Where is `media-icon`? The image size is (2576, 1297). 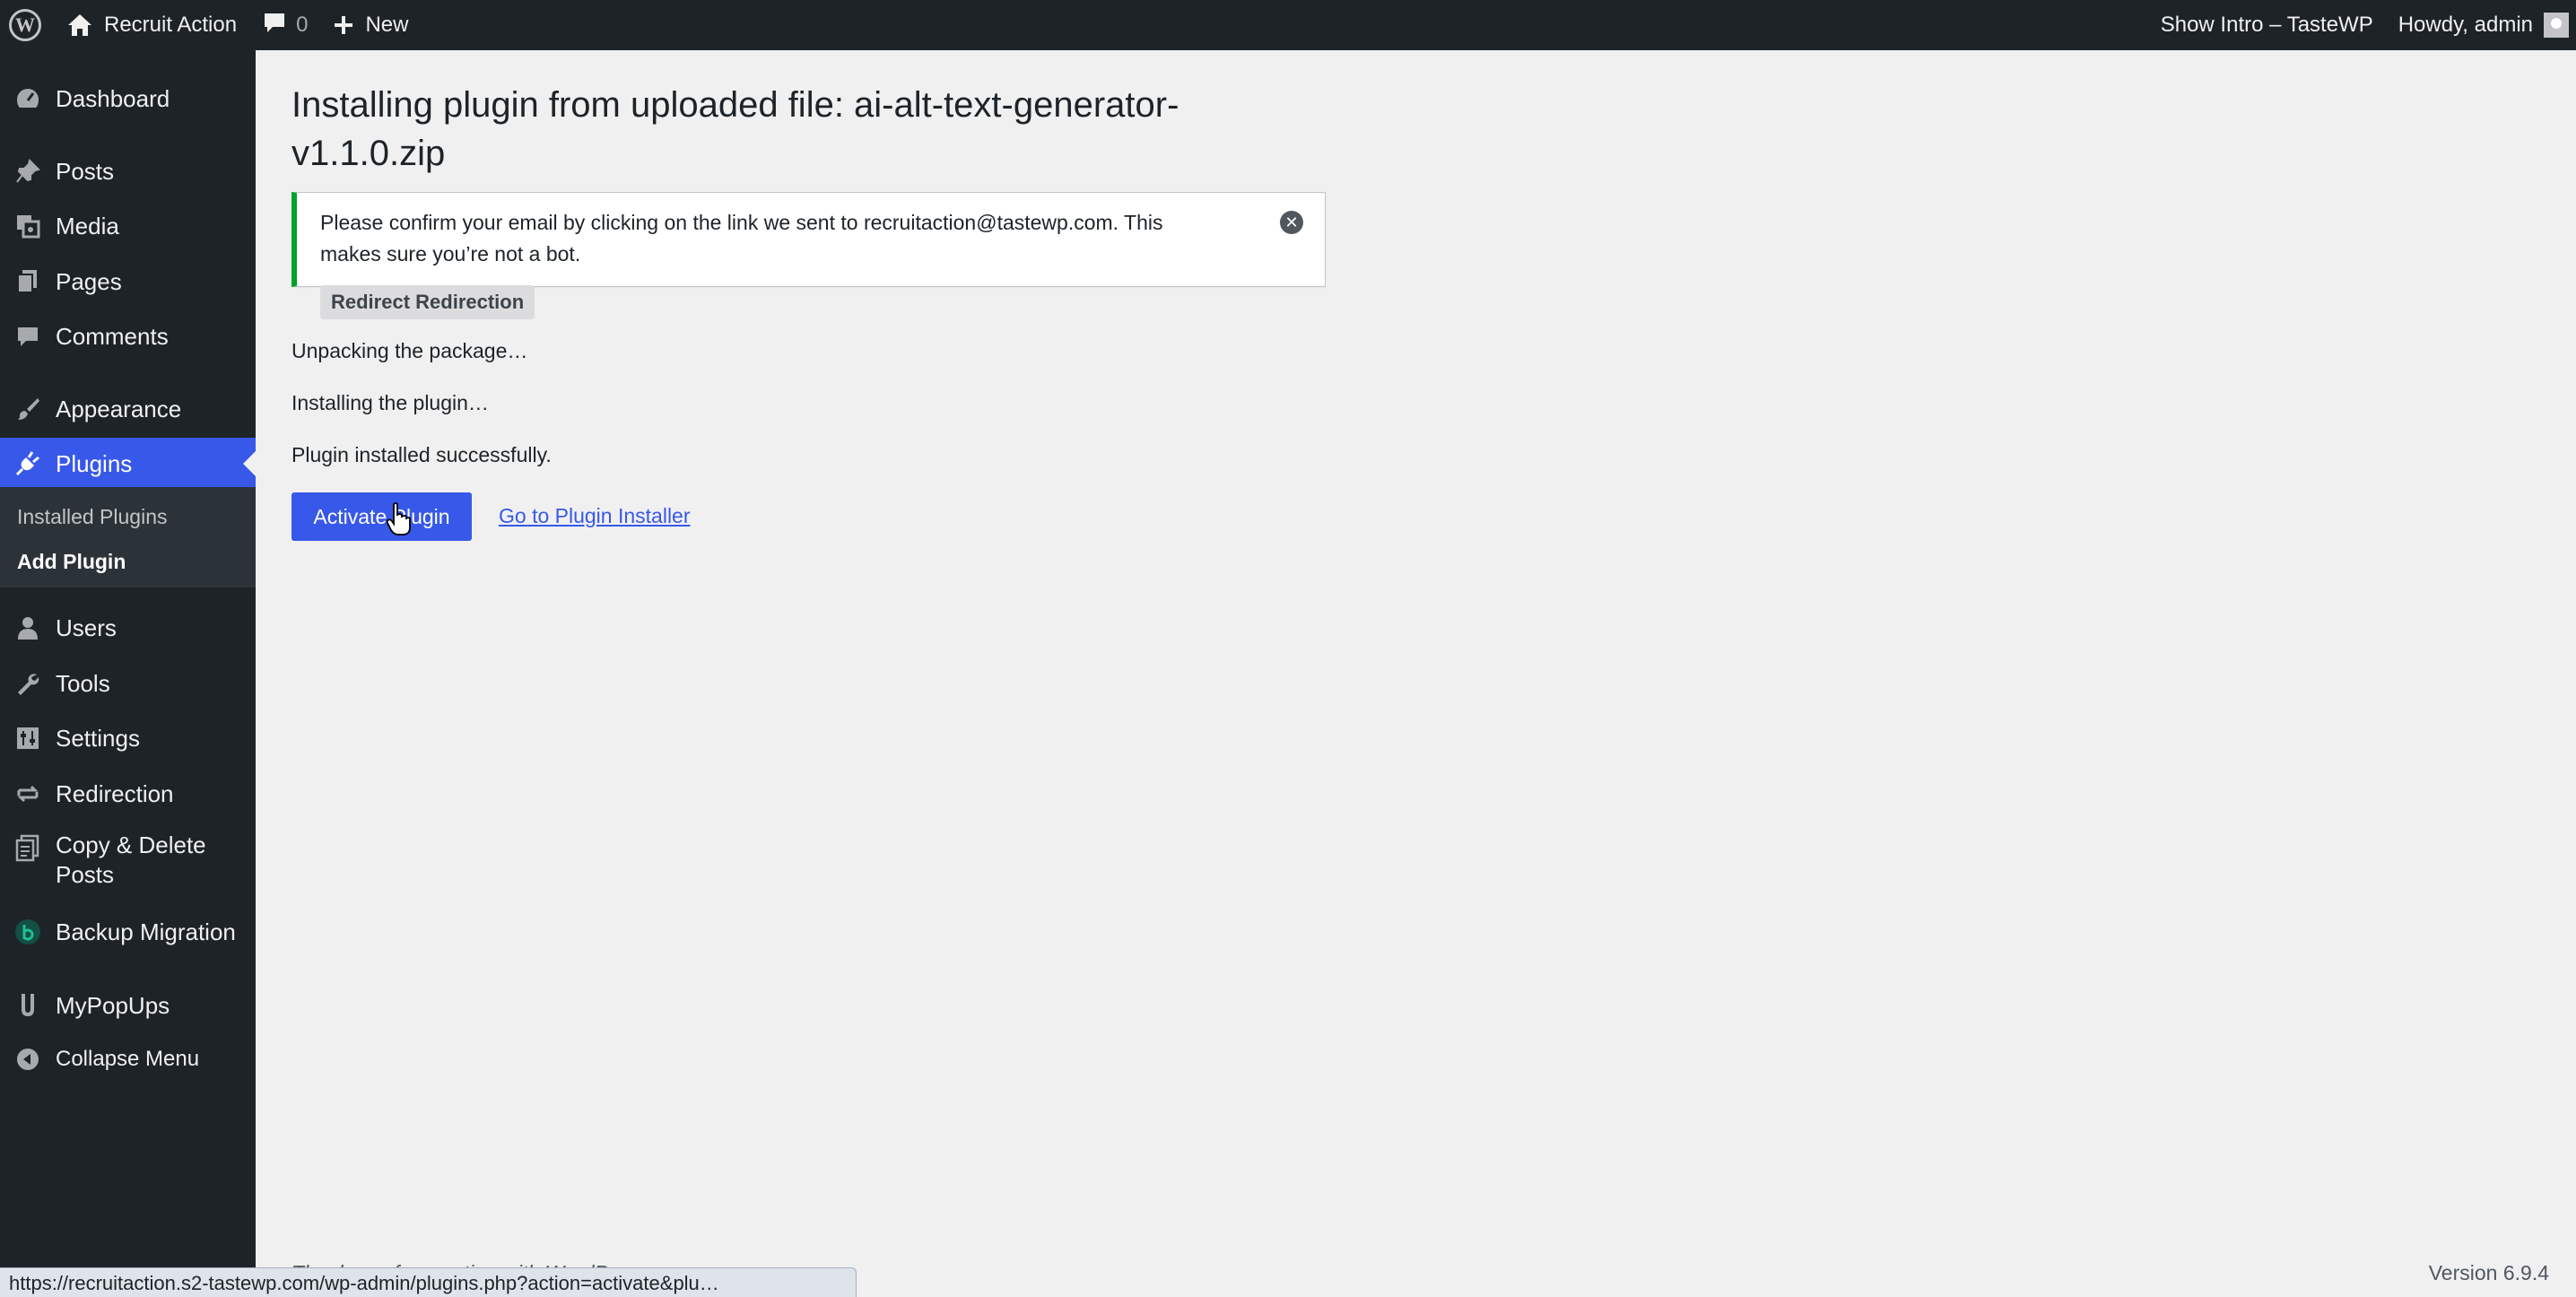 media-icon is located at coordinates (28, 226).